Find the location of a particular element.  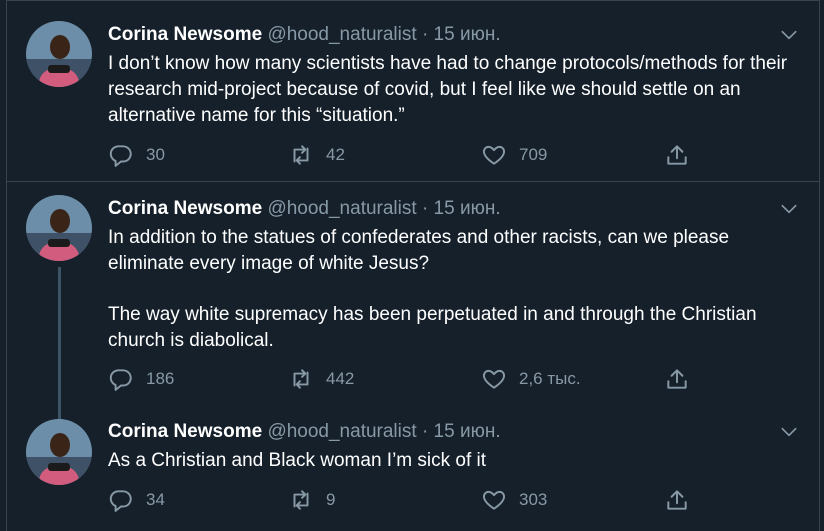

like-count: 2,6 тыс. is located at coordinates (550, 378).